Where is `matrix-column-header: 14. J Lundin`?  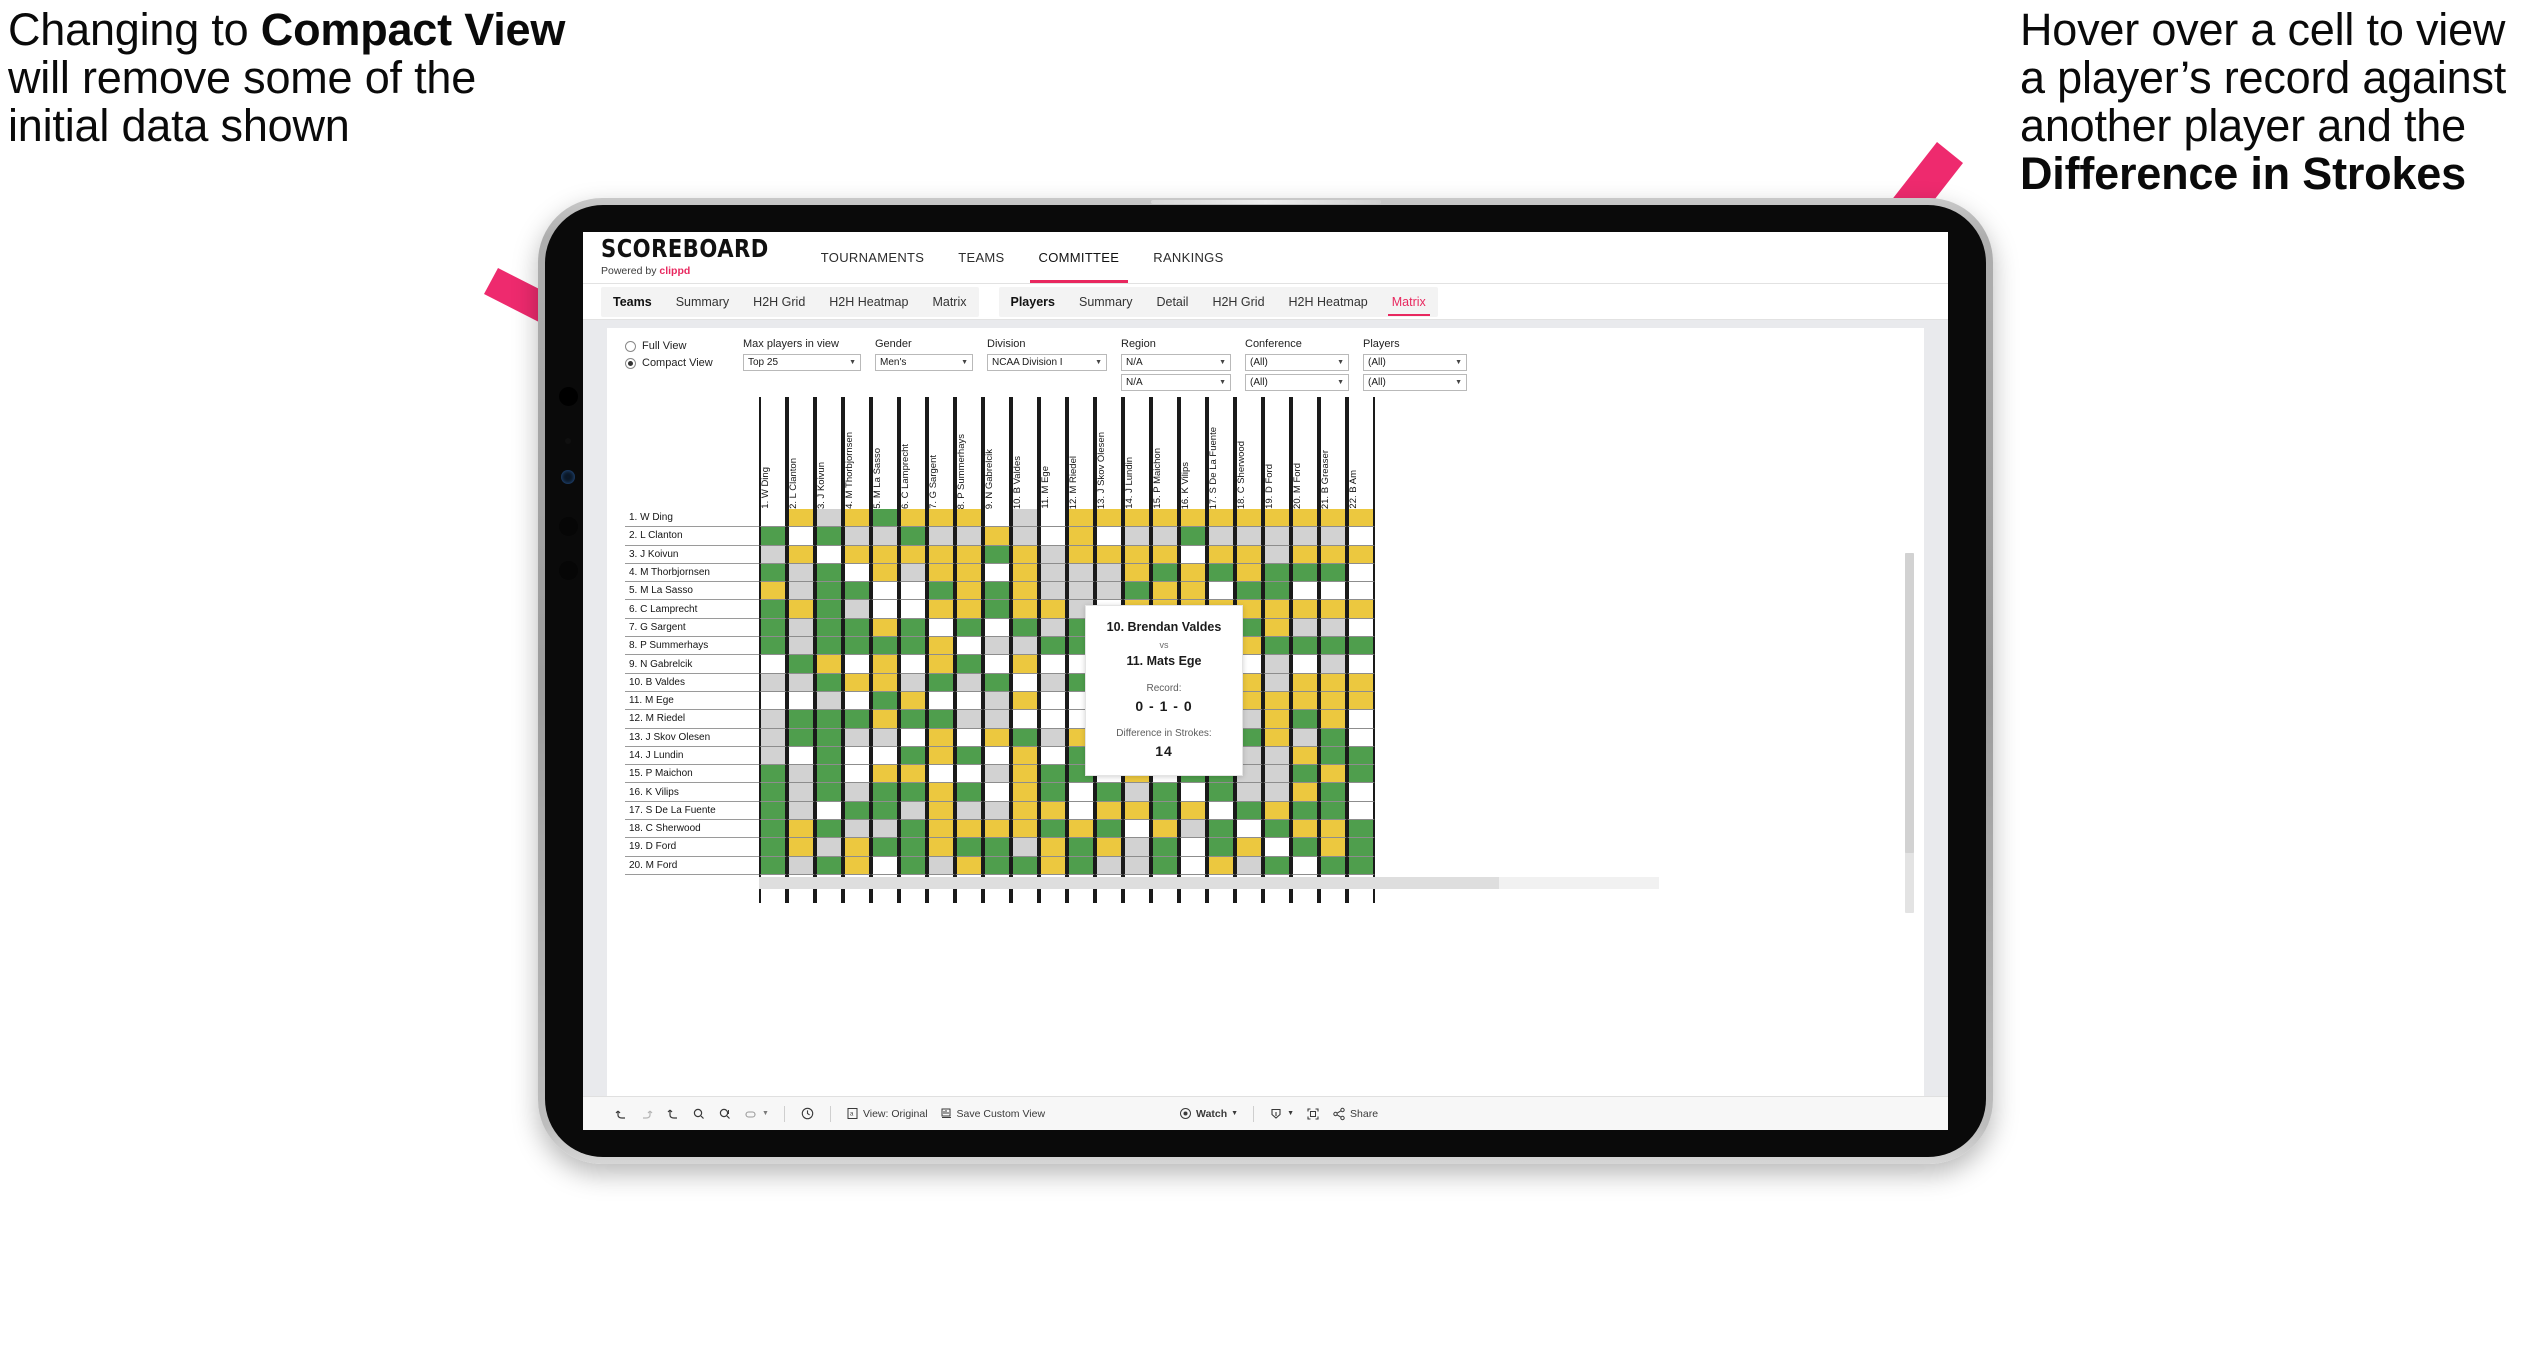
matrix-column-header: 14. J Lundin is located at coordinates (1137, 453).